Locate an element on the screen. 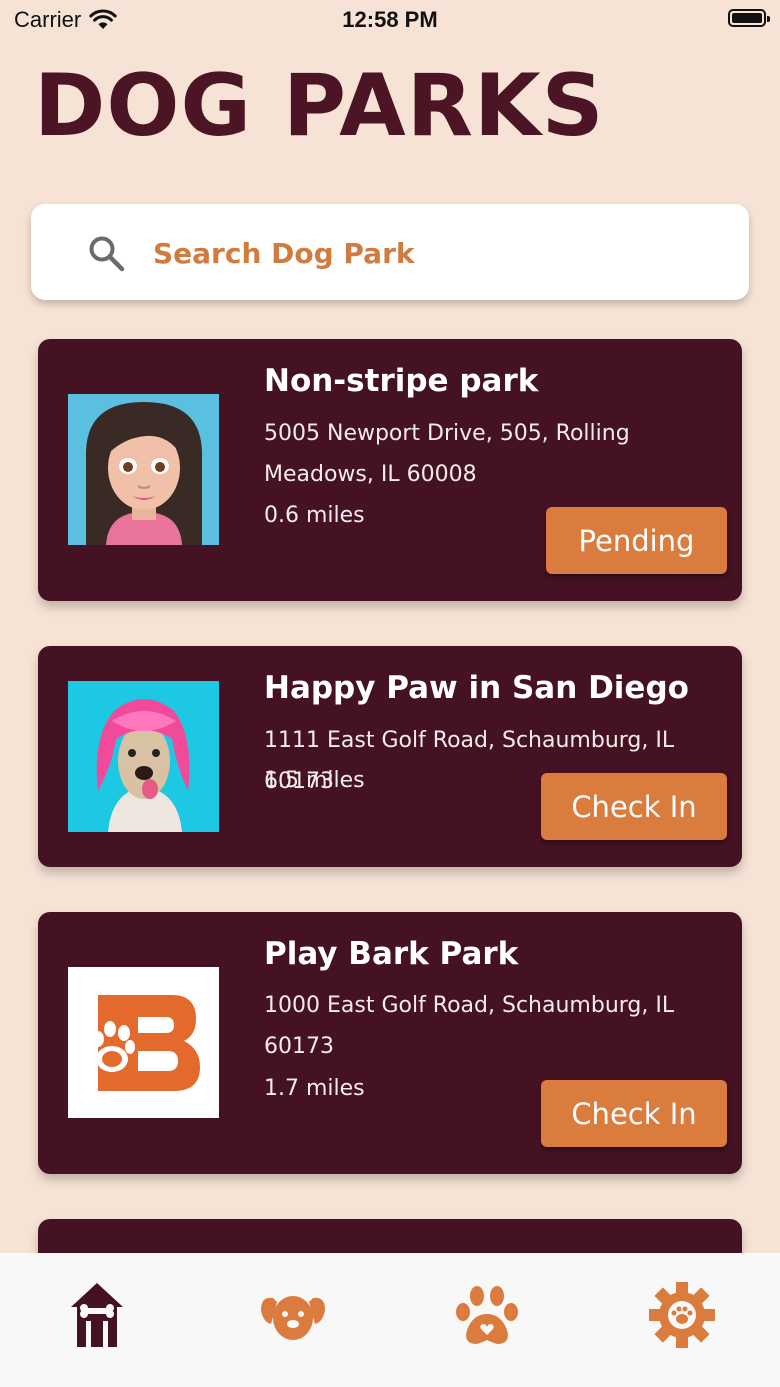  paw-icon is located at coordinates (487, 1315).